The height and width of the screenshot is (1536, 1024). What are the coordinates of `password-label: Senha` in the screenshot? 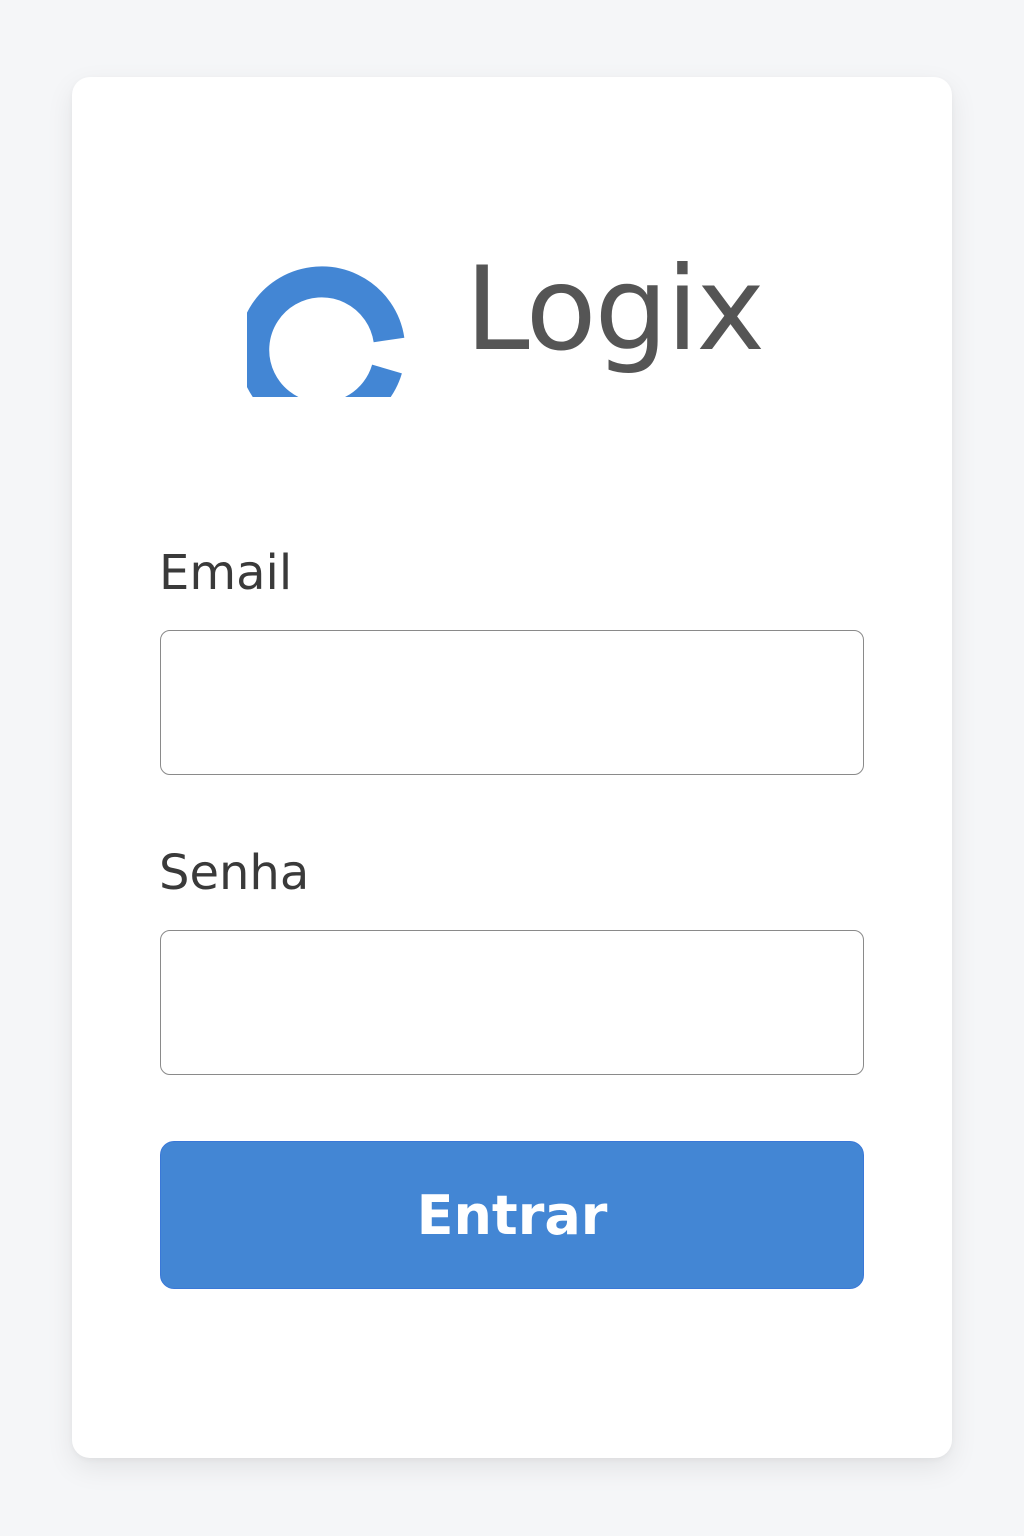 It's located at (234, 873).